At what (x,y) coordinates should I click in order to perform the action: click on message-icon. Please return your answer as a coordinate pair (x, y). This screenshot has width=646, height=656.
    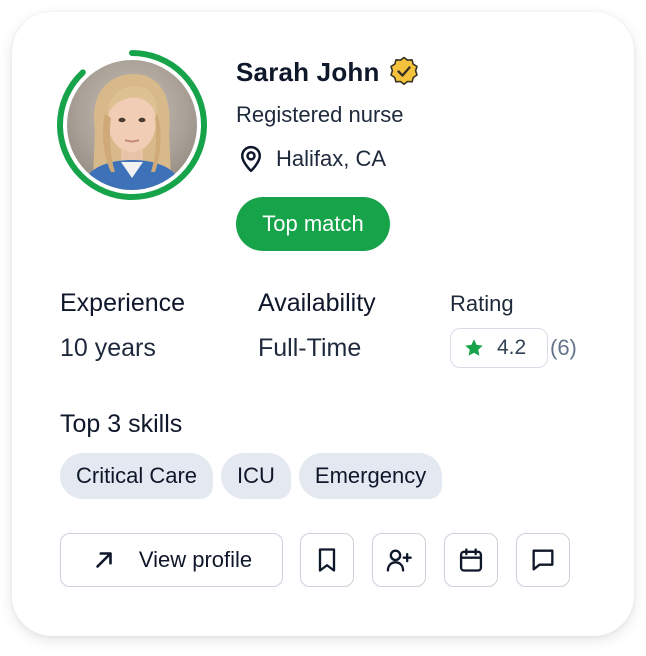
    Looking at the image, I should click on (543, 560).